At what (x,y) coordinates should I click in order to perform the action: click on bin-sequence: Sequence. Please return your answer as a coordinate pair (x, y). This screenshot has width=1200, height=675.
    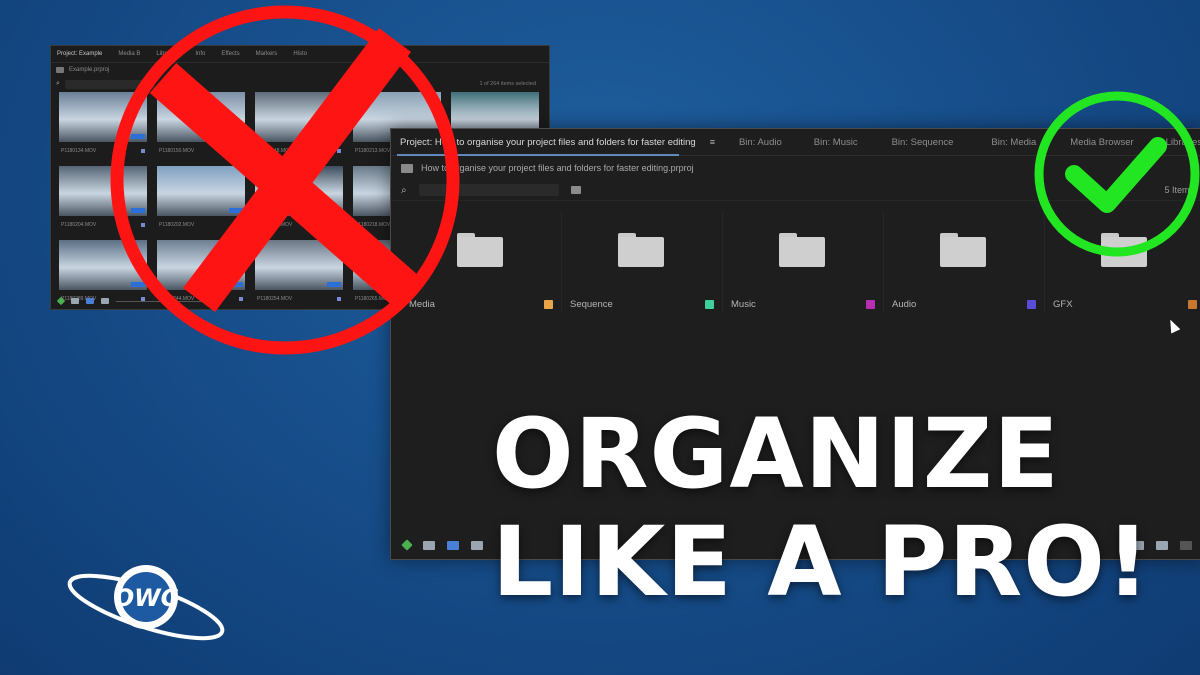
    Looking at the image, I should click on (641, 262).